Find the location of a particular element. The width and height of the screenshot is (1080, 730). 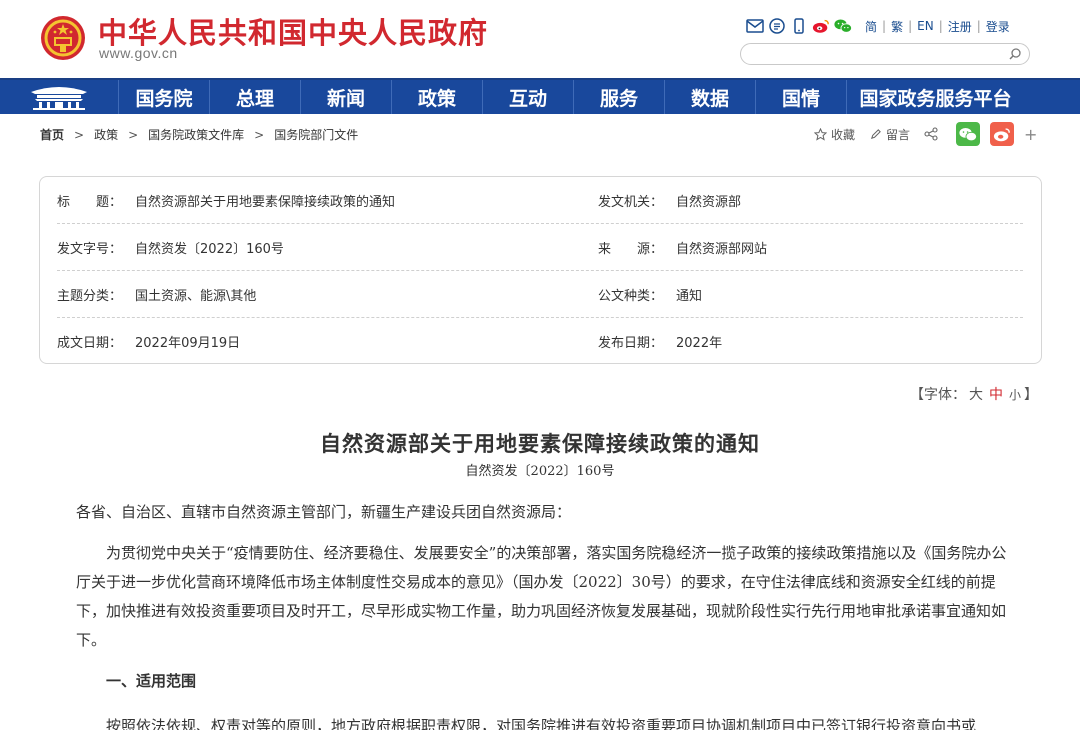

meta-label-source: 来 源： is located at coordinates (631, 249).